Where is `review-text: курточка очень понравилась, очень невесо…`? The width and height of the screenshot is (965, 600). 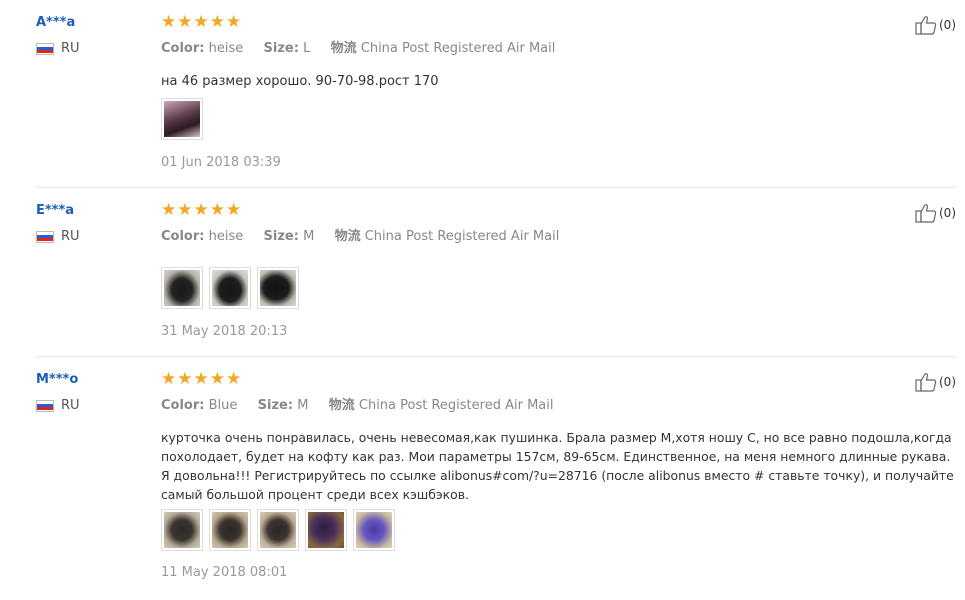 review-text: курточка очень понравилась, очень невесо… is located at coordinates (557, 466).